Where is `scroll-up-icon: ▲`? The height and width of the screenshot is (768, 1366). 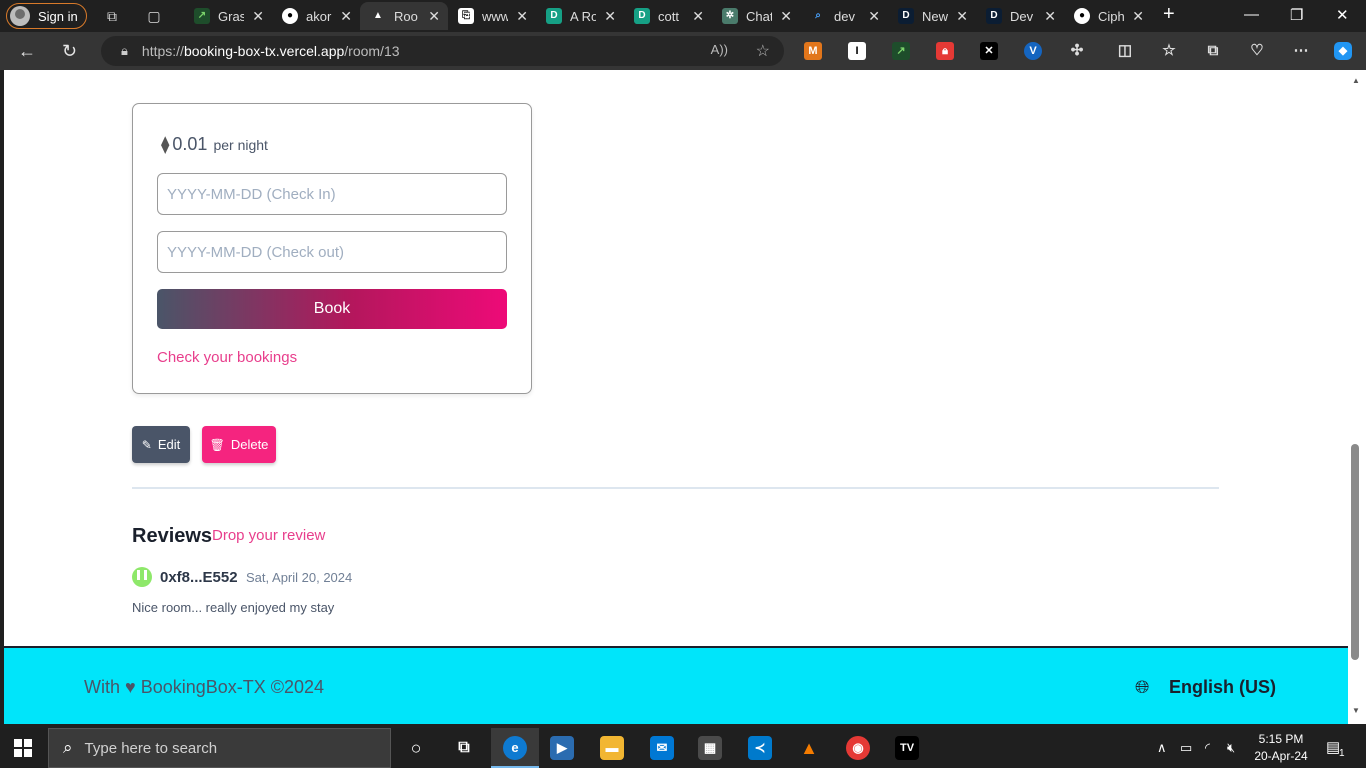
scroll-up-icon: ▲ is located at coordinates (1356, 80).